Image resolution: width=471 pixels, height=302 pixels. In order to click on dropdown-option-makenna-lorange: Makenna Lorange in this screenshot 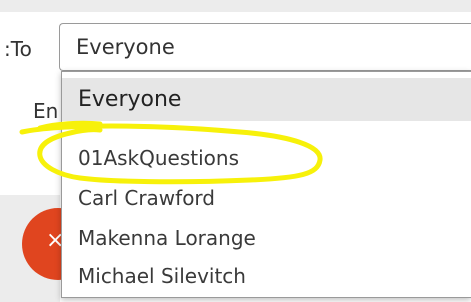, I will do `click(266, 238)`.